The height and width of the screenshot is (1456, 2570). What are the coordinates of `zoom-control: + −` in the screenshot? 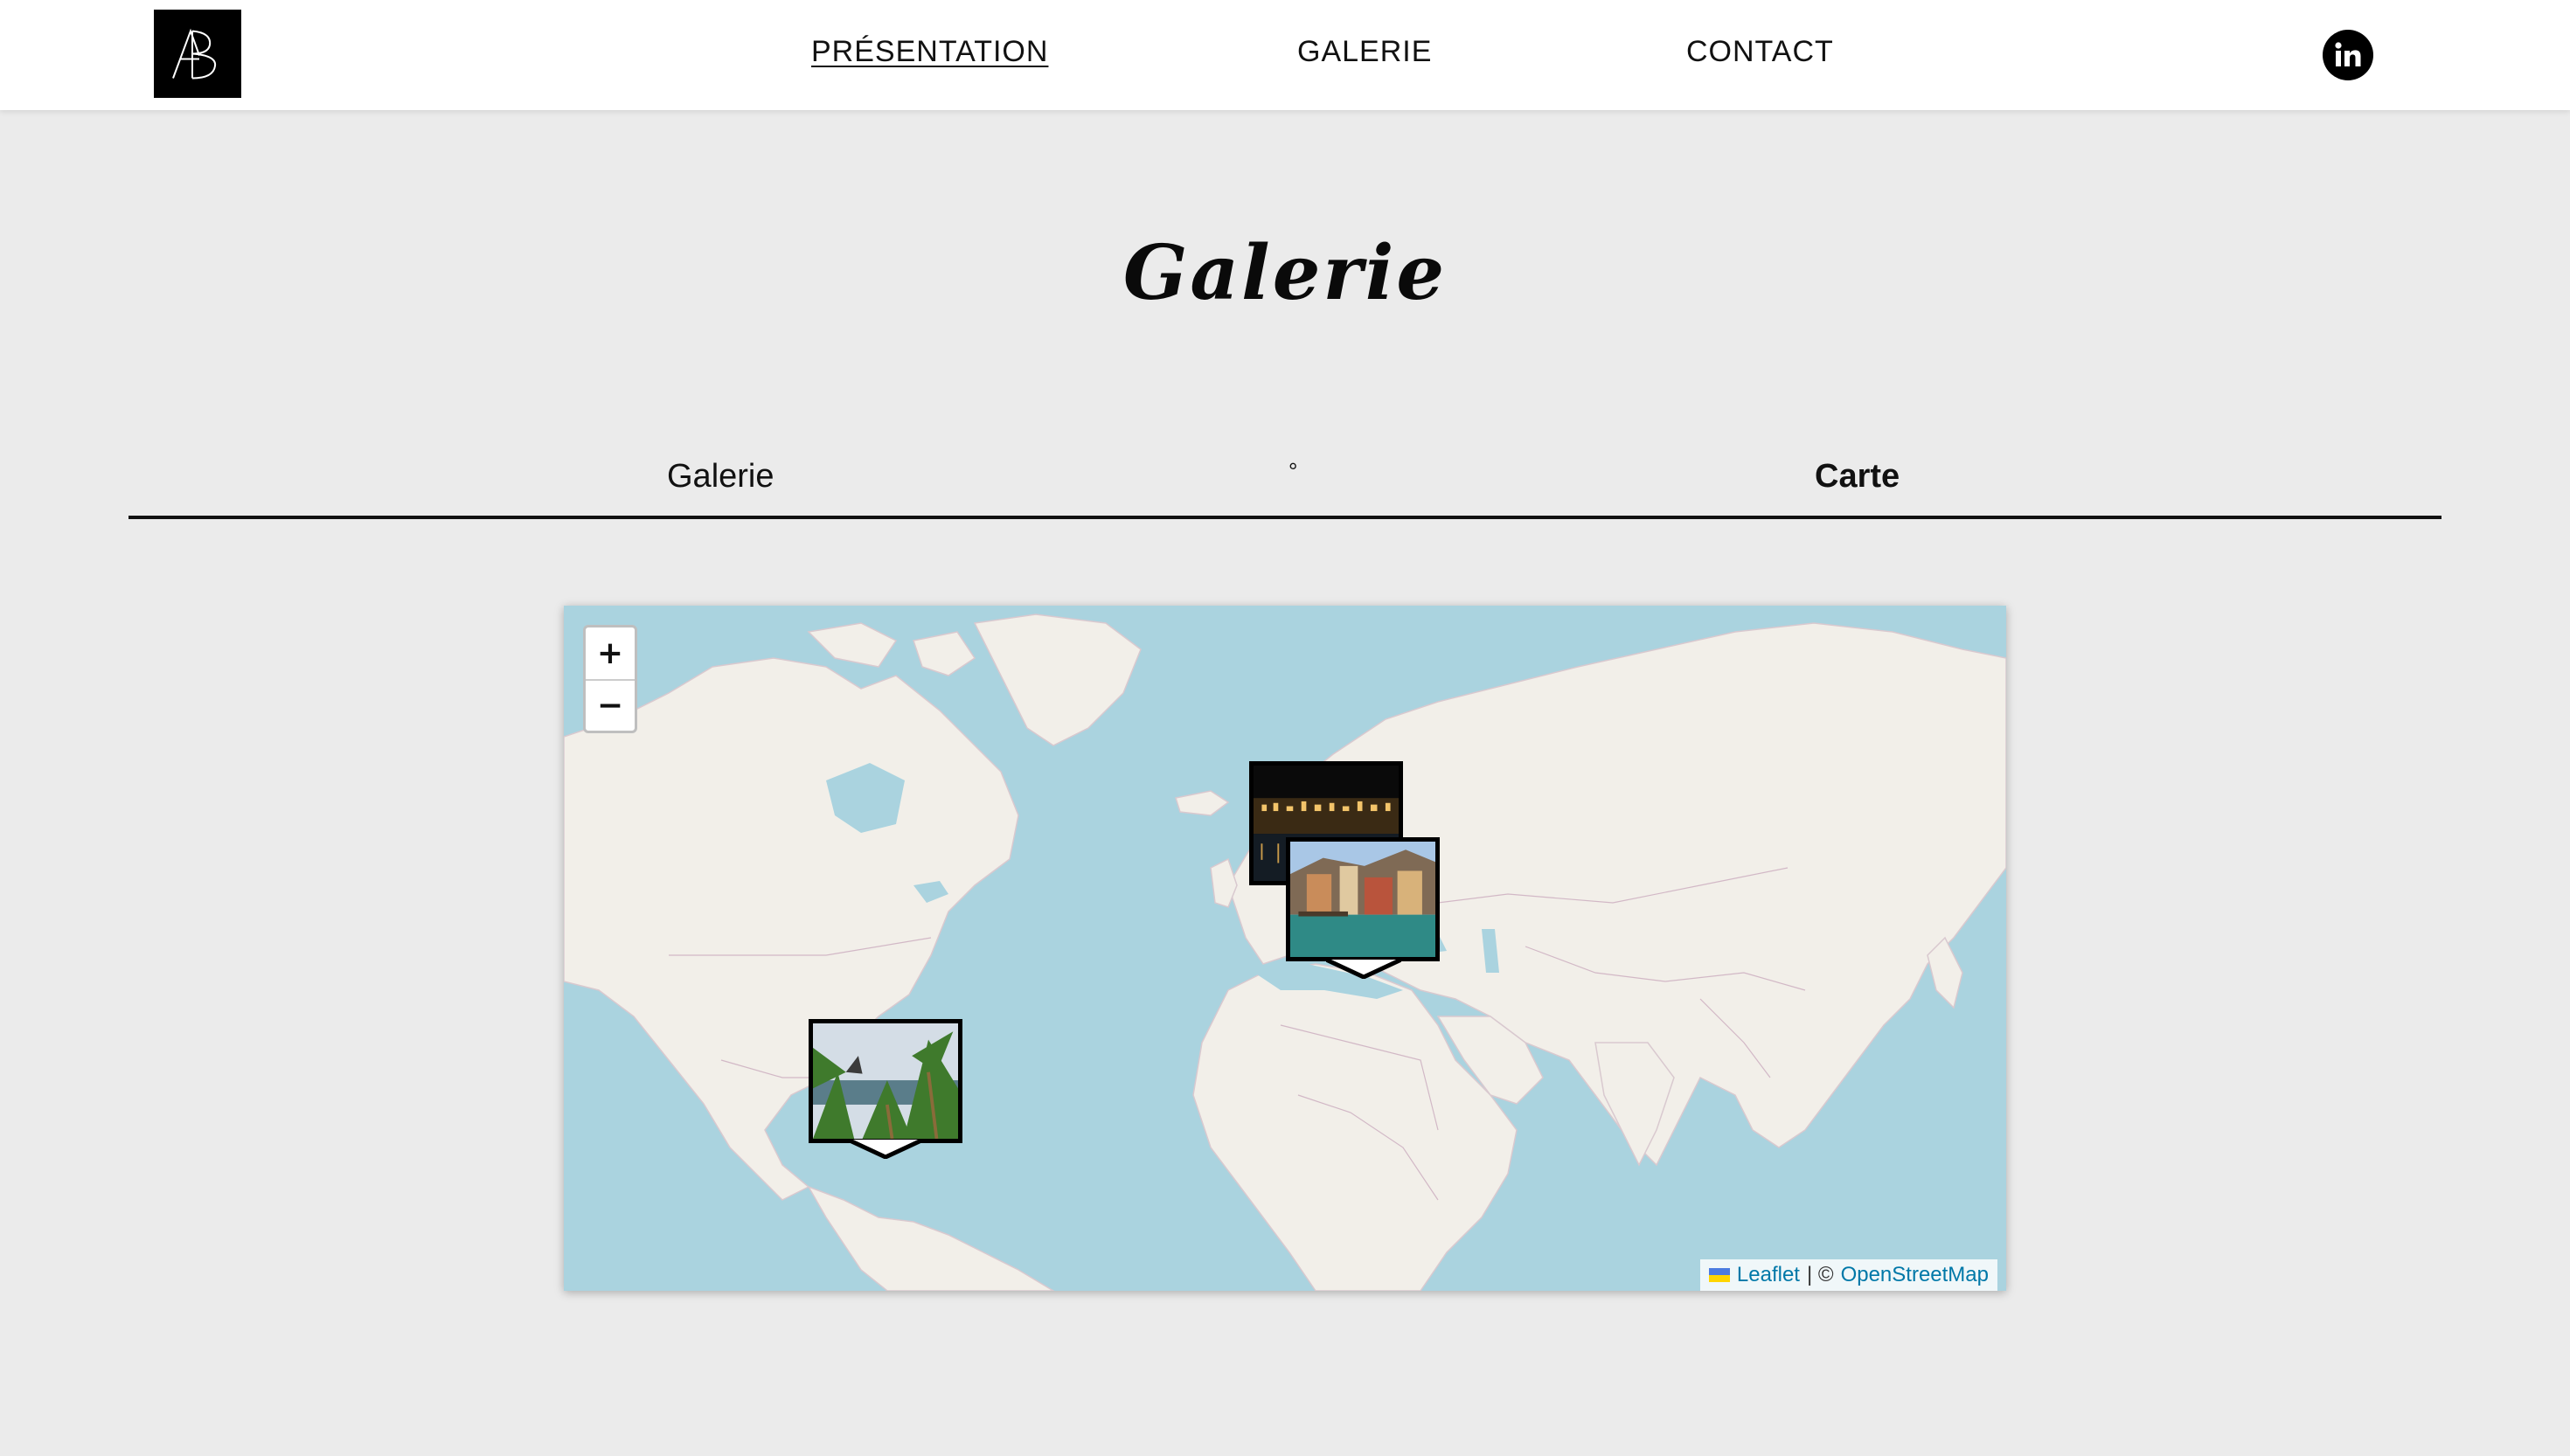 It's located at (610, 679).